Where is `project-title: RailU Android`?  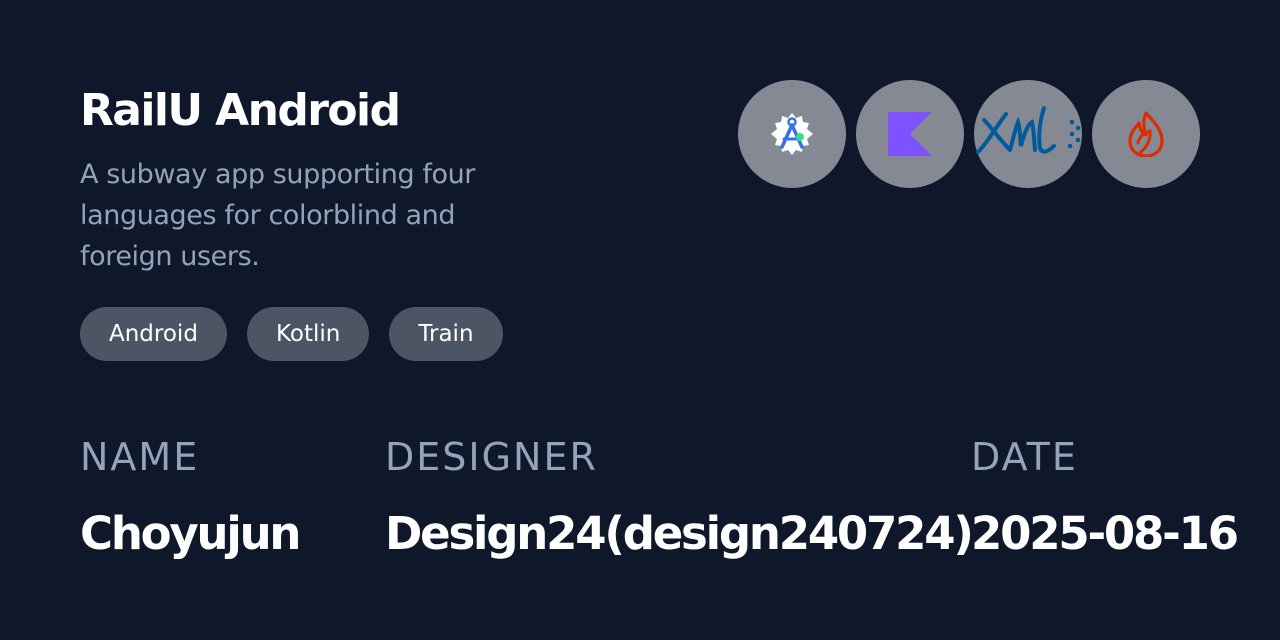
project-title: RailU Android is located at coordinates (240, 110).